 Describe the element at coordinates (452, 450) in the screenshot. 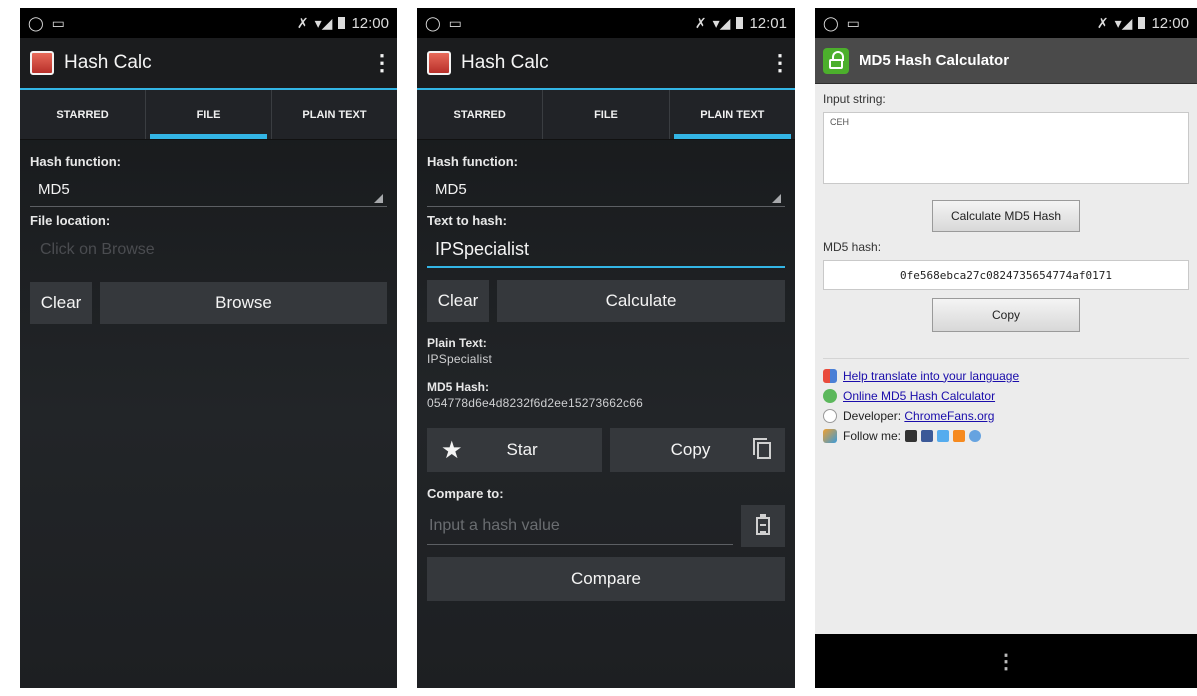

I see `star-icon: ★` at that location.